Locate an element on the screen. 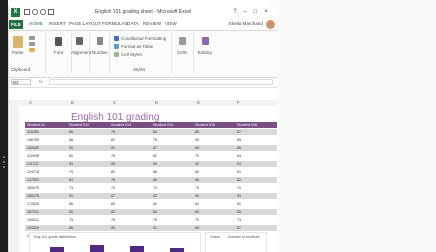 Image resolution: width=436 pixels, height=252 pixels. tab-formulas: FORMULAS is located at coordinates (115, 23).